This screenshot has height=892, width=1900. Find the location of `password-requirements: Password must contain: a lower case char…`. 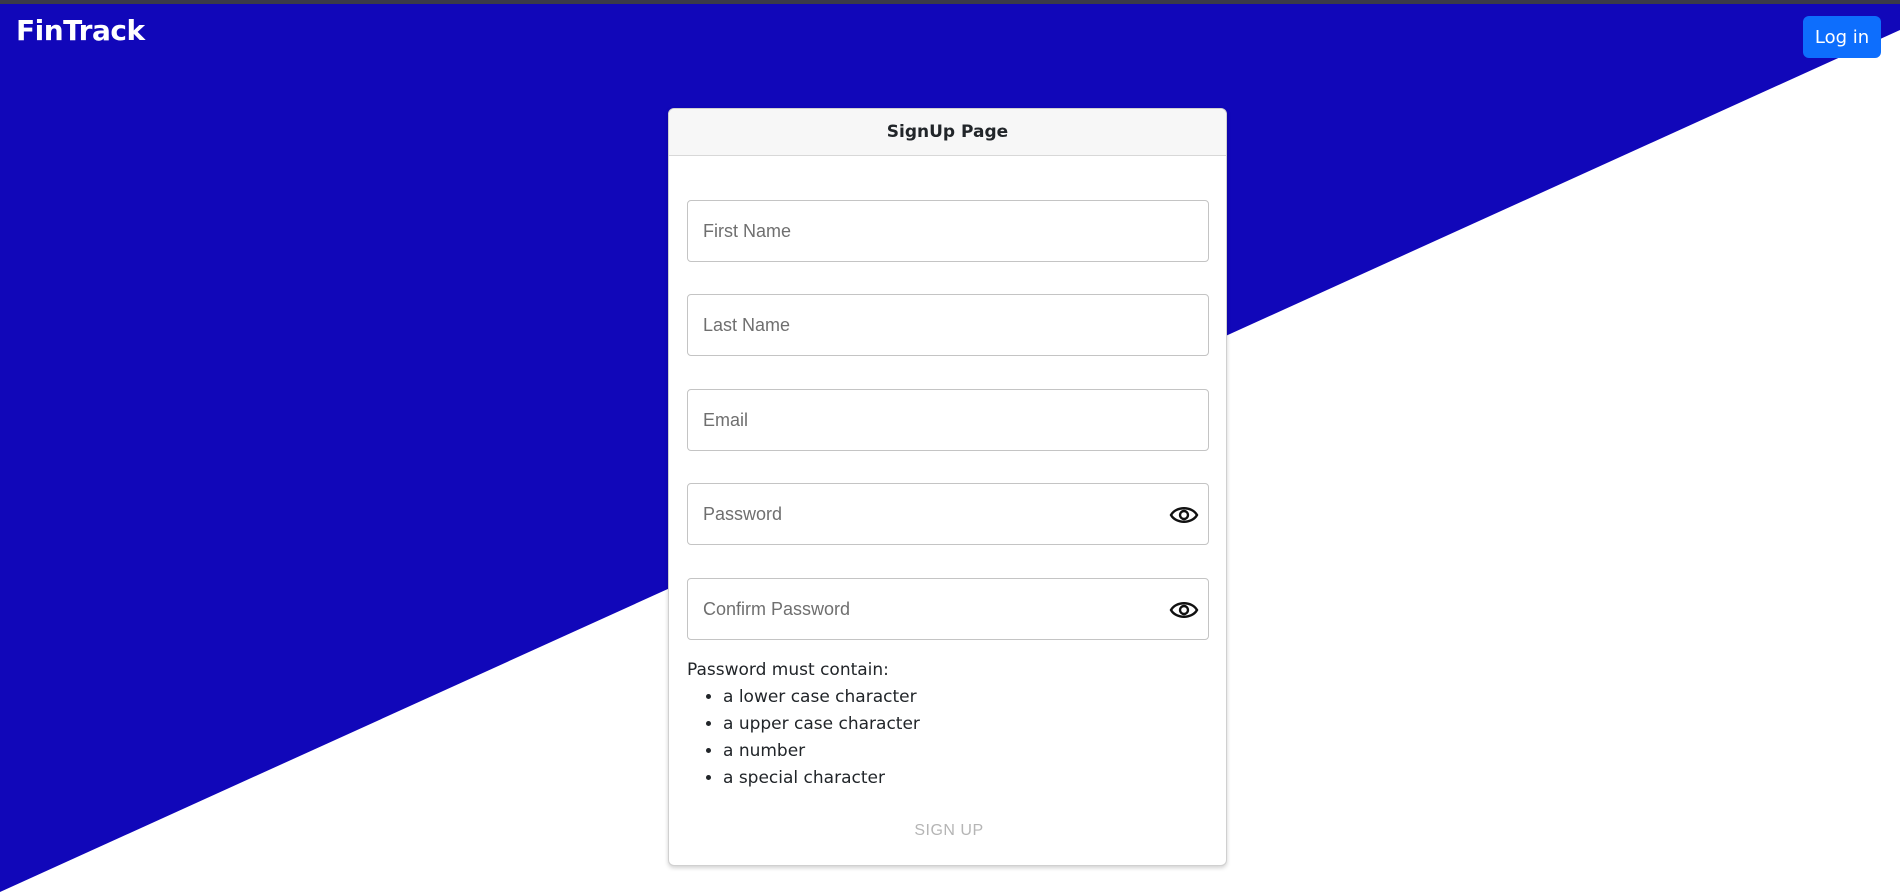

password-requirements: Password must contain: a lower case char… is located at coordinates (803, 724).